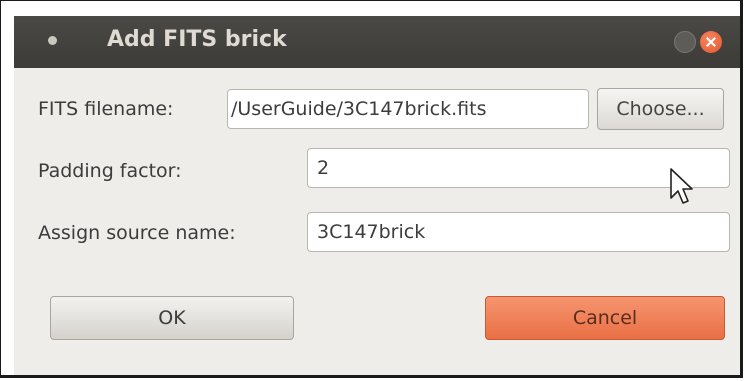 This screenshot has height=381, width=746. What do you see at coordinates (605, 318) in the screenshot?
I see `cancel-button: Cancel` at bounding box center [605, 318].